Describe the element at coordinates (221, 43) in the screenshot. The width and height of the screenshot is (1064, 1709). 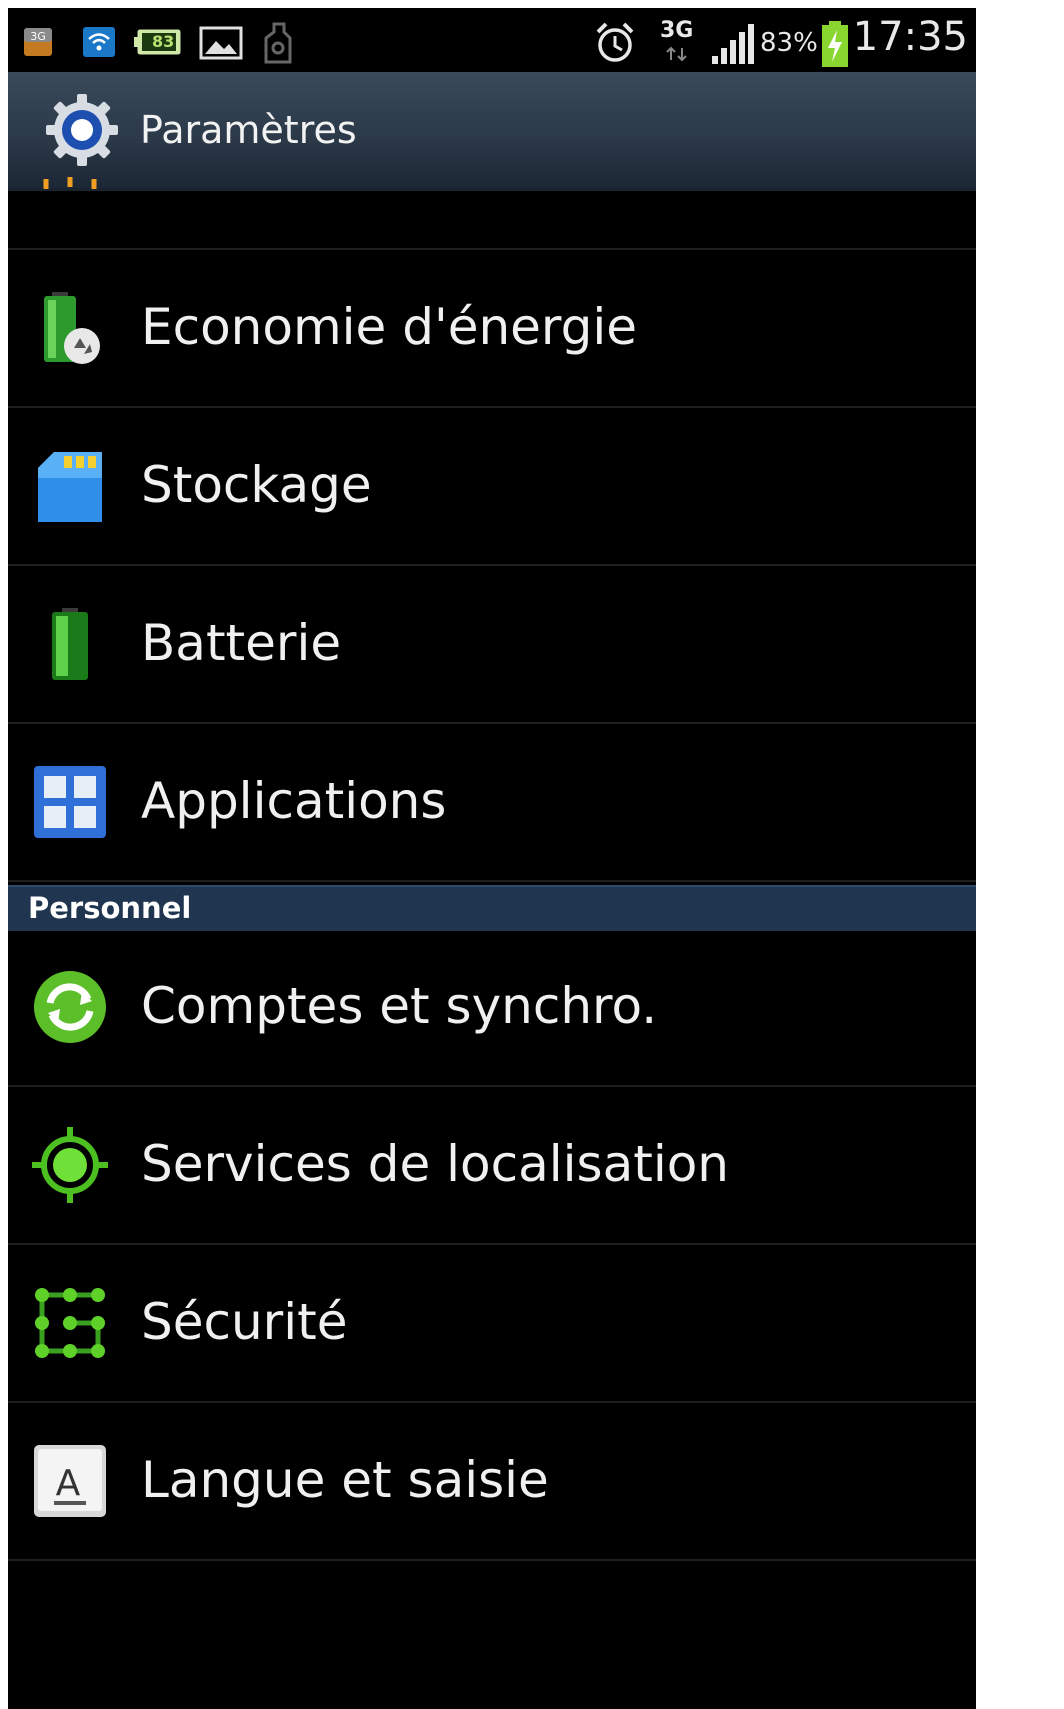
I see `image-icon` at that location.